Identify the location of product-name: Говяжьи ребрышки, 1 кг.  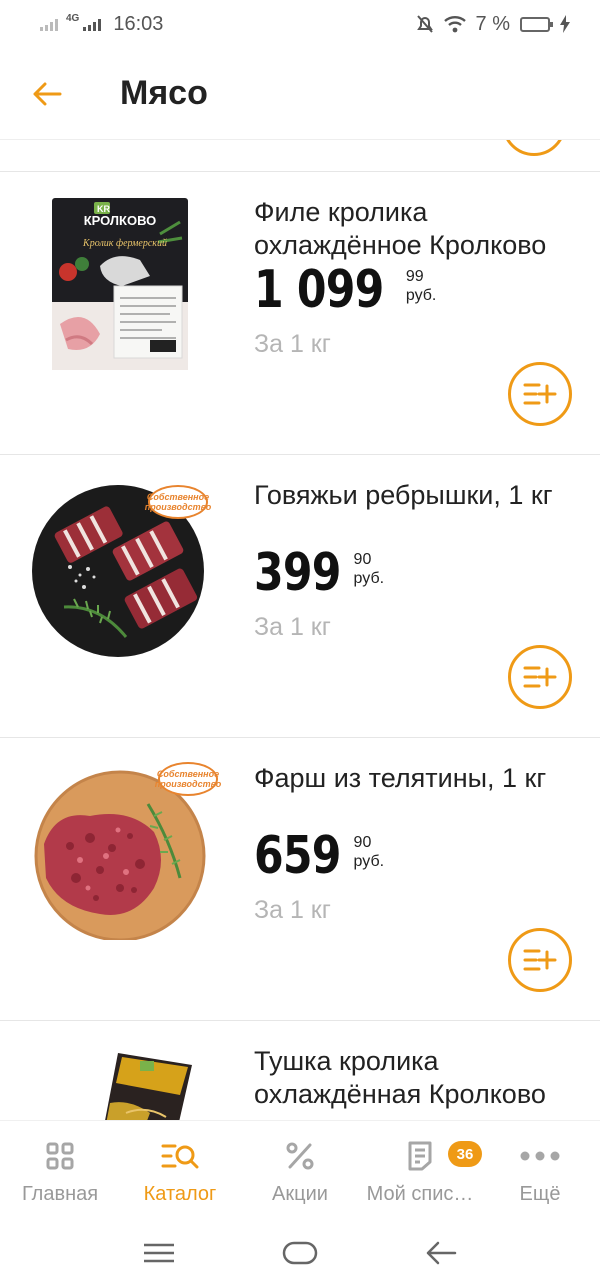
(414, 495).